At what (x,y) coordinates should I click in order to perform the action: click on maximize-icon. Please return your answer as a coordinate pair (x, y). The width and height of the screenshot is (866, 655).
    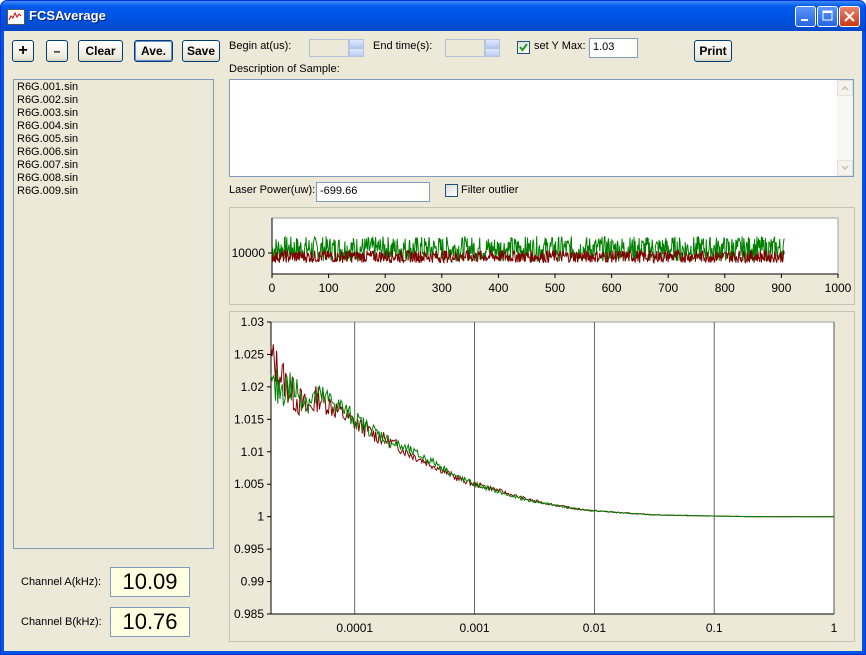
    Looking at the image, I should click on (827, 15).